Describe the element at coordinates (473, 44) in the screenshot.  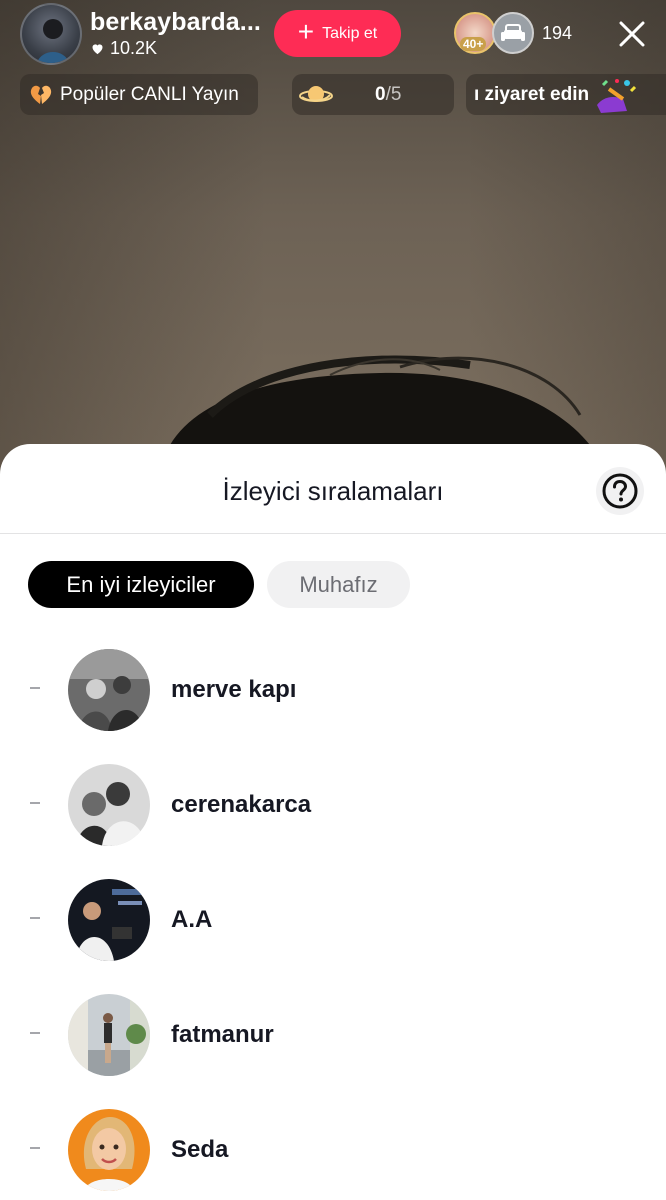
I see `viewer-level-badge: 40+` at that location.